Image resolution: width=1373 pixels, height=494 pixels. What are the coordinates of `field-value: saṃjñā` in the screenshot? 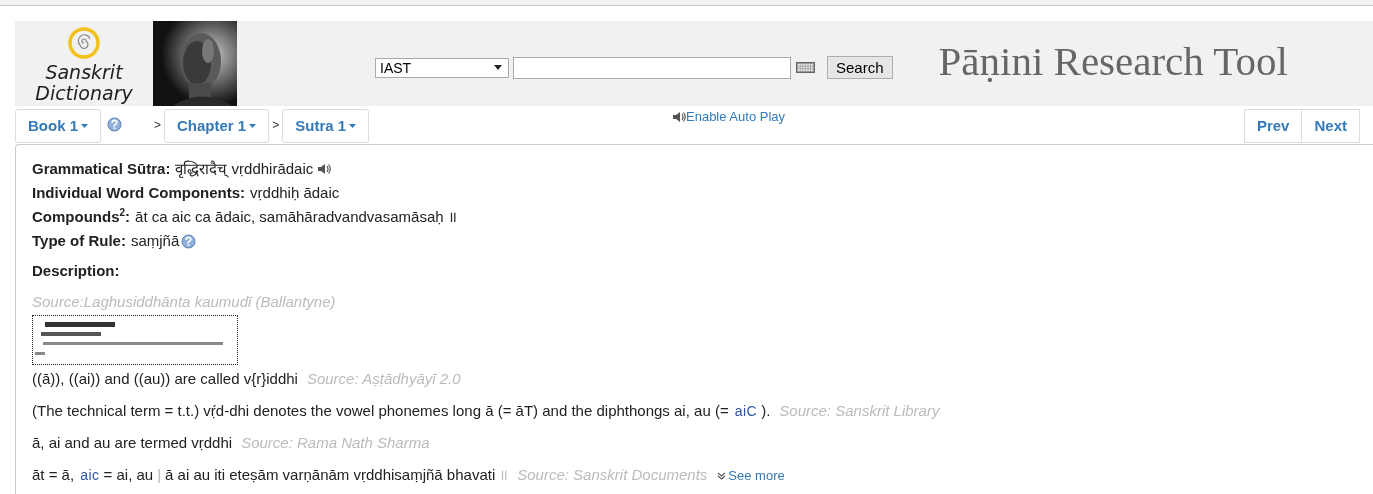 It's located at (155, 241).